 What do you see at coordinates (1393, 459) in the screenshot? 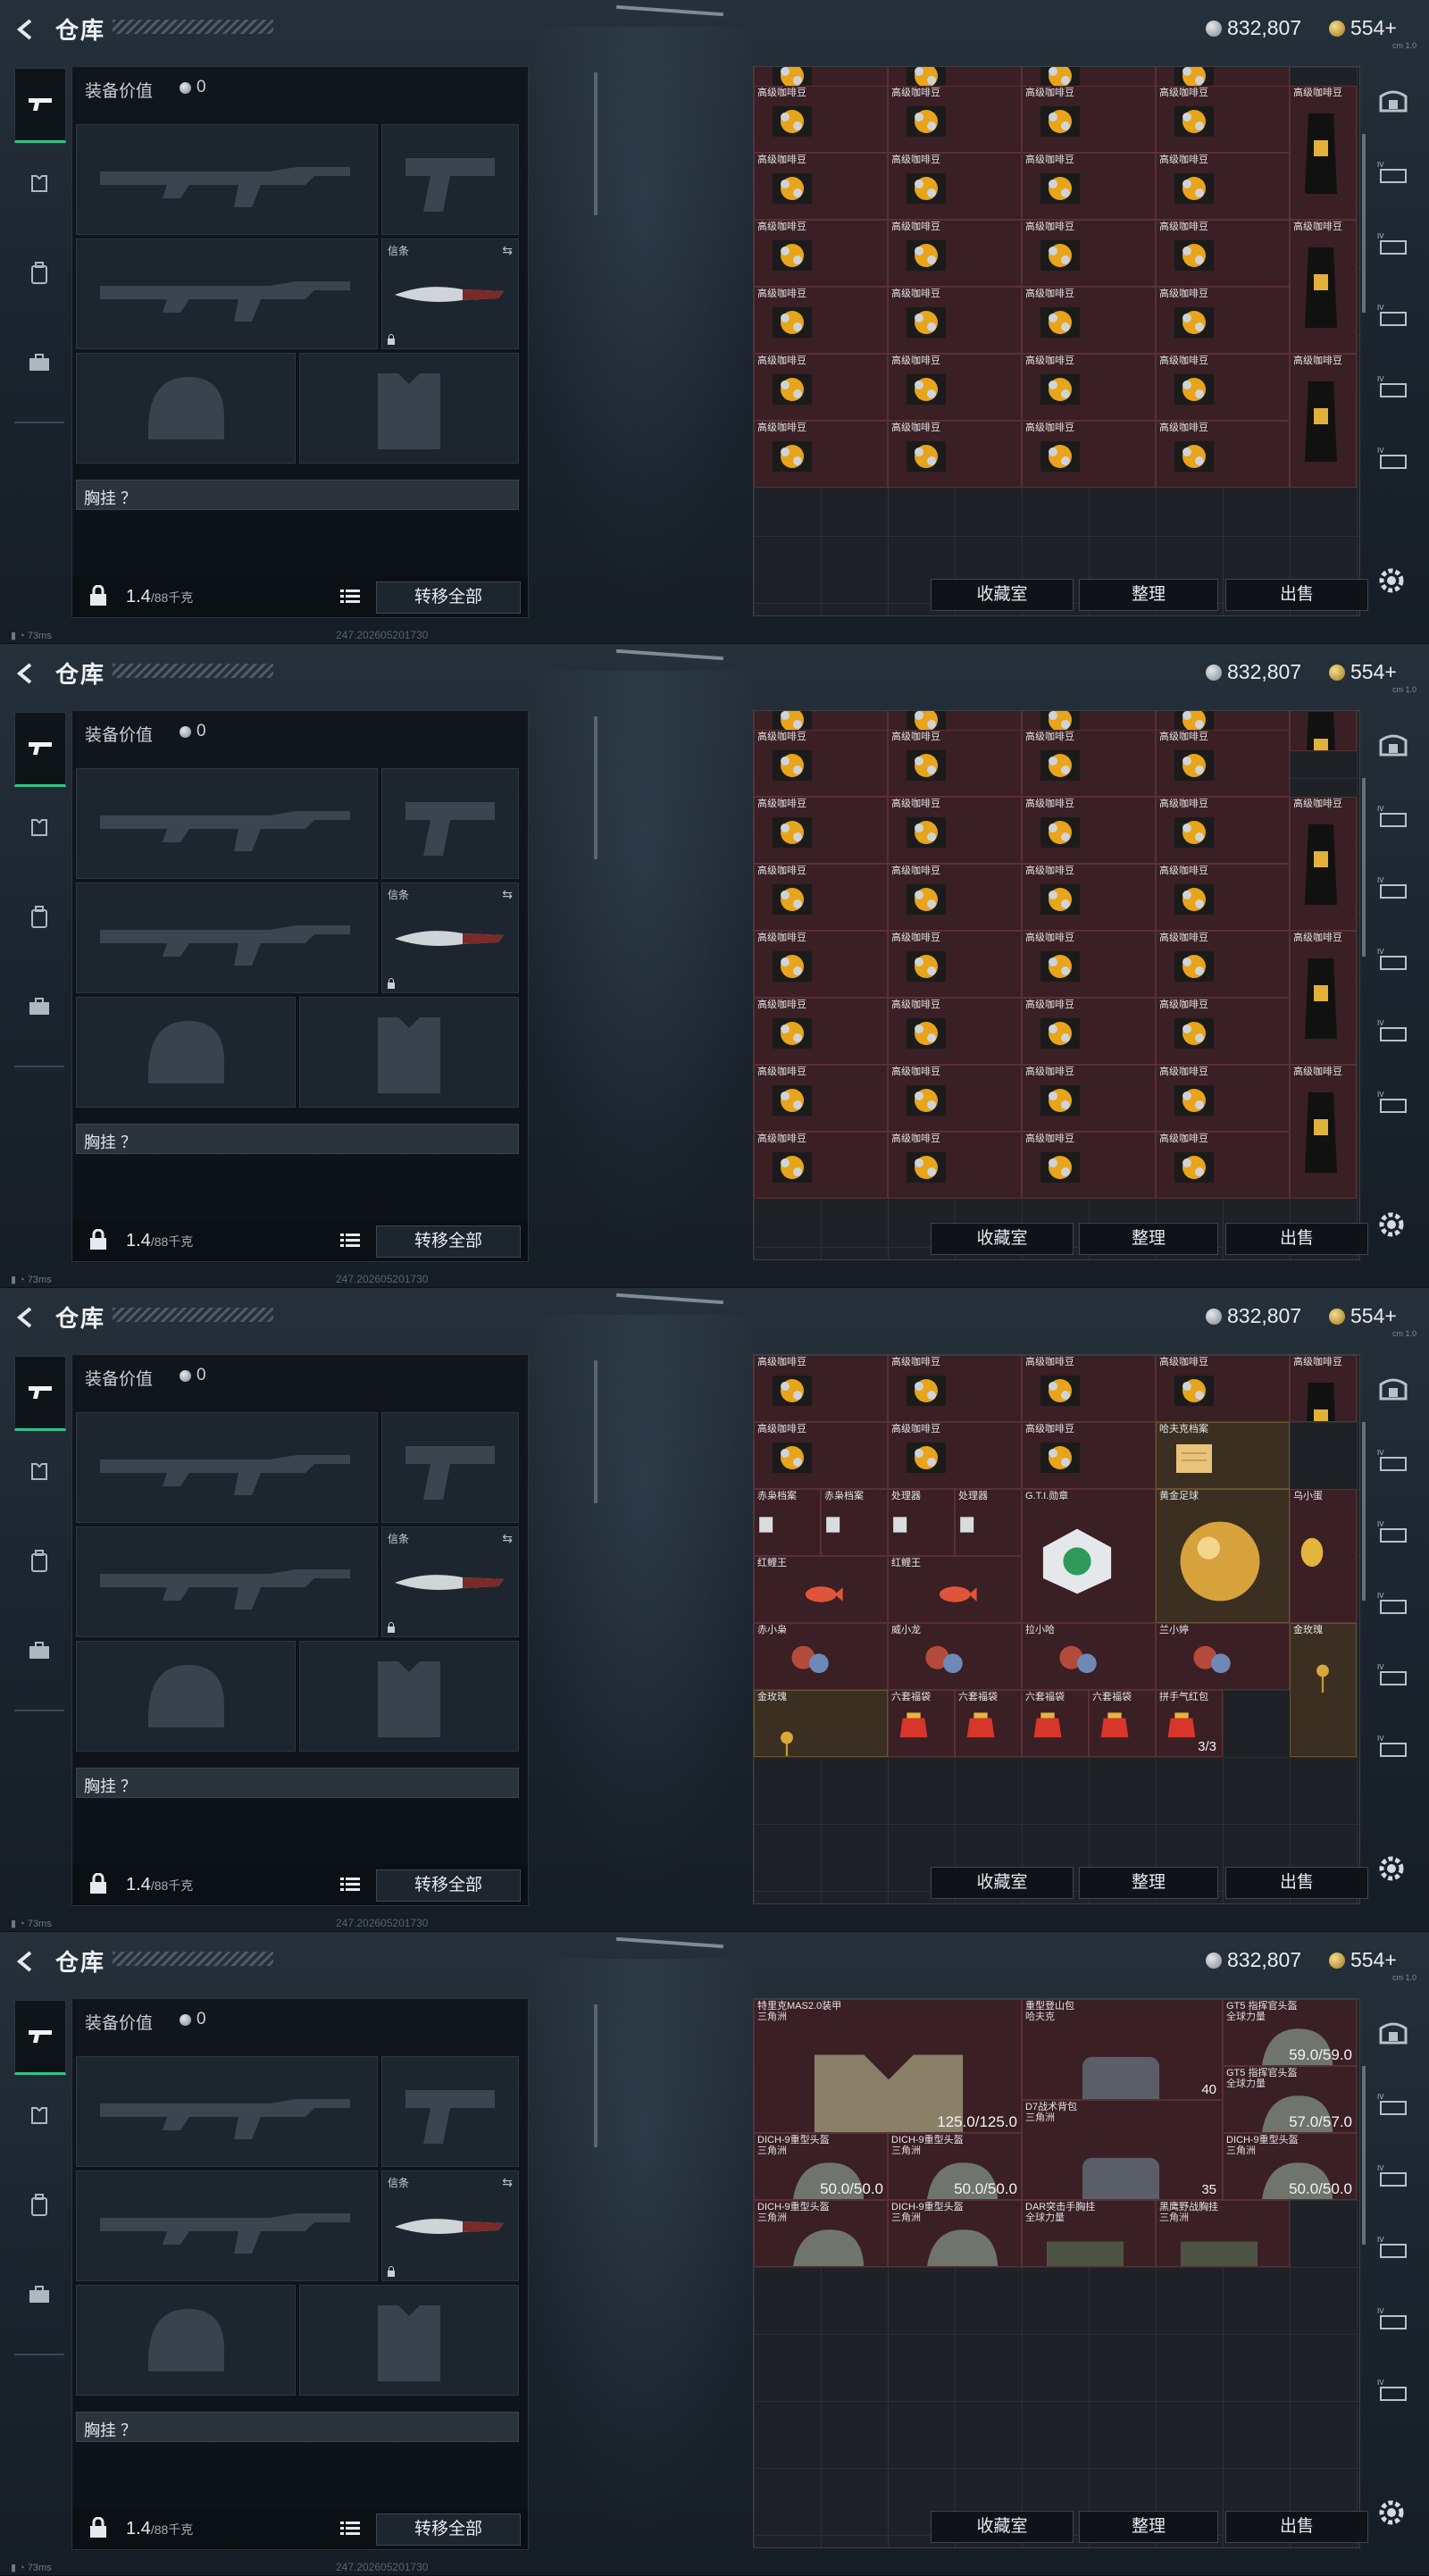
I see `storage-lv5-icon: IV` at bounding box center [1393, 459].